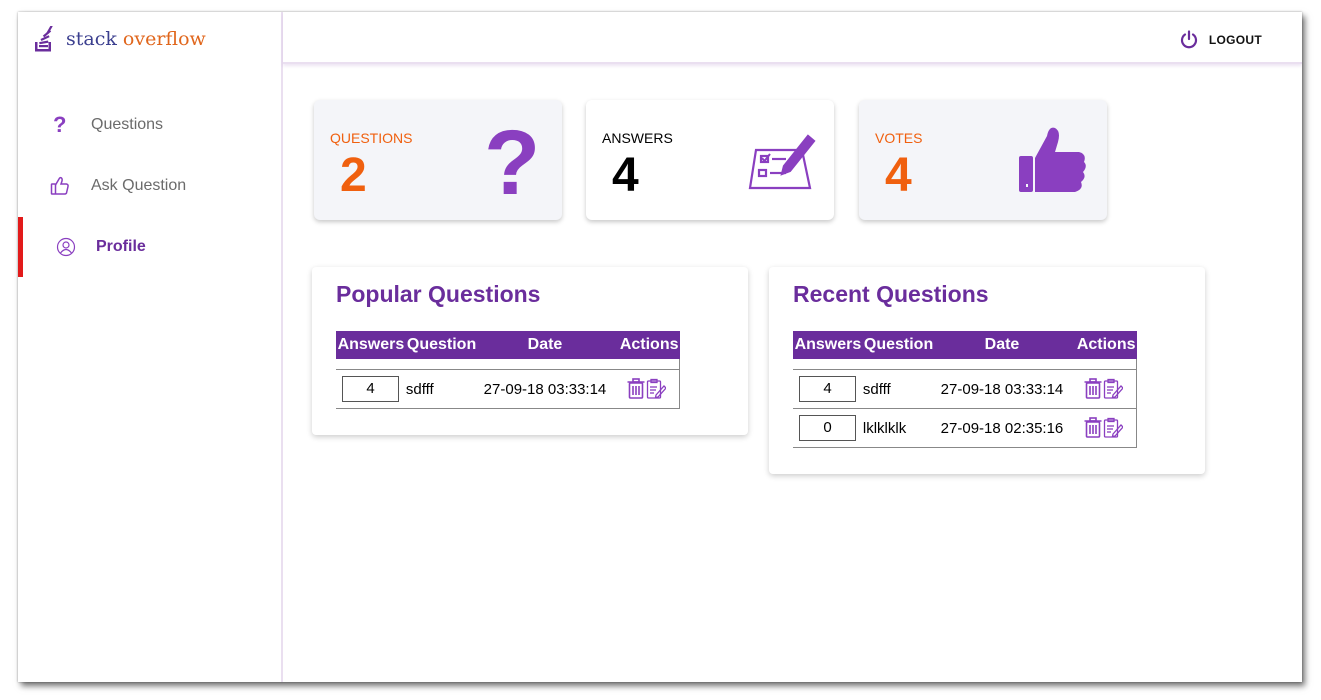 This screenshot has height=700, width=1321. Describe the element at coordinates (353, 175) in the screenshot. I see `stat-value: 2` at that location.